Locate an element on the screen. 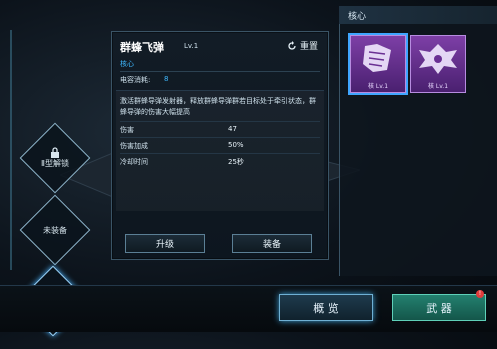 This screenshot has height=349, width=497. core-panel-title: 核心 is located at coordinates (357, 17).